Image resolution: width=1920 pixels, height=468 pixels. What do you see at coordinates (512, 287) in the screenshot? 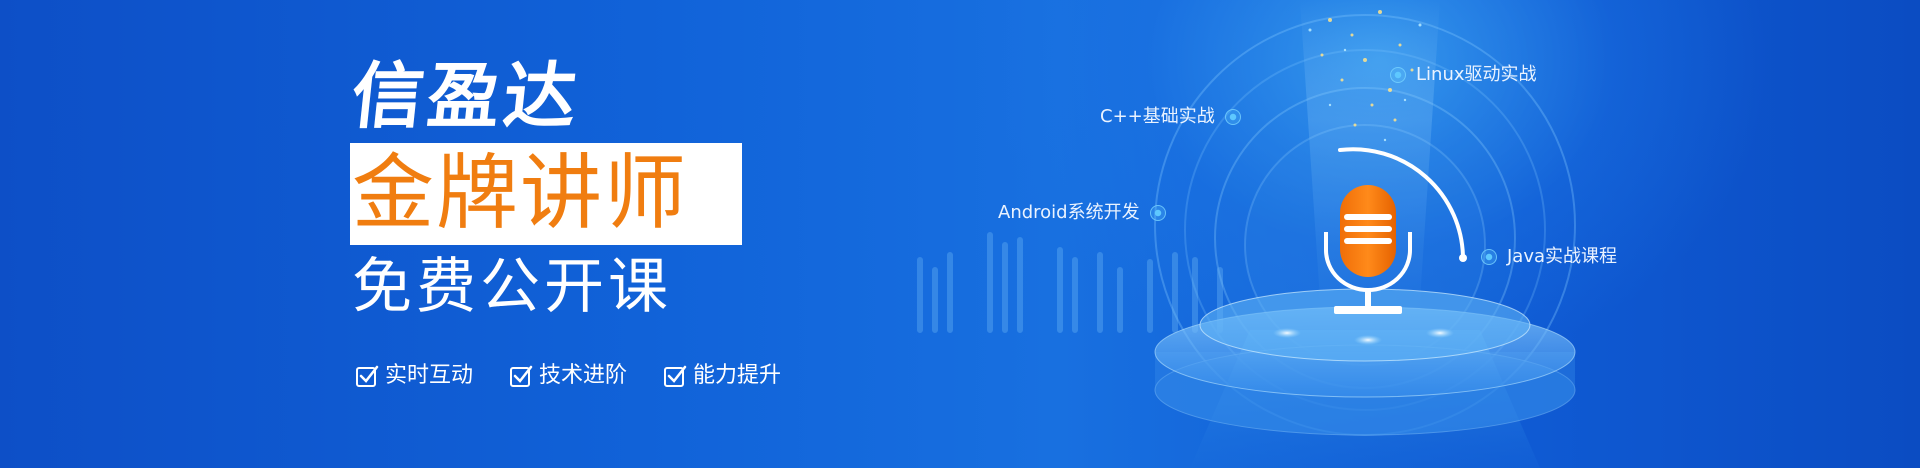
I see `subheadline: 免费公开课` at bounding box center [512, 287].